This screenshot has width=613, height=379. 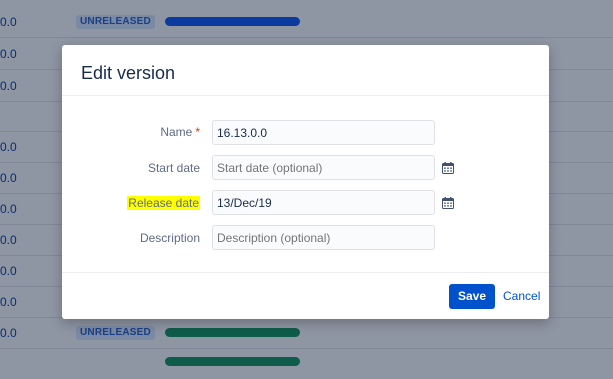 What do you see at coordinates (176, 132) in the screenshot?
I see `name-label-text: Name` at bounding box center [176, 132].